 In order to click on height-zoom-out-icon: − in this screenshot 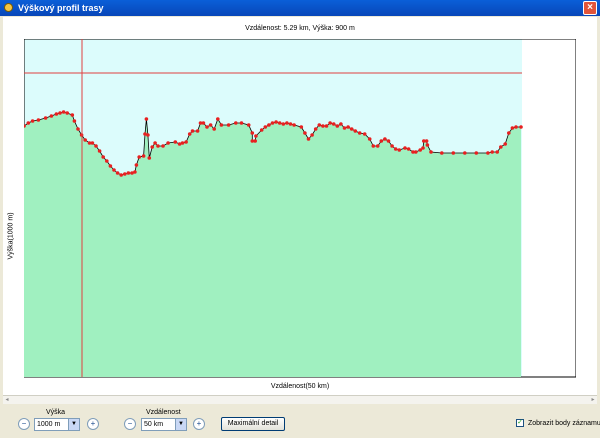, I will do `click(24, 424)`.